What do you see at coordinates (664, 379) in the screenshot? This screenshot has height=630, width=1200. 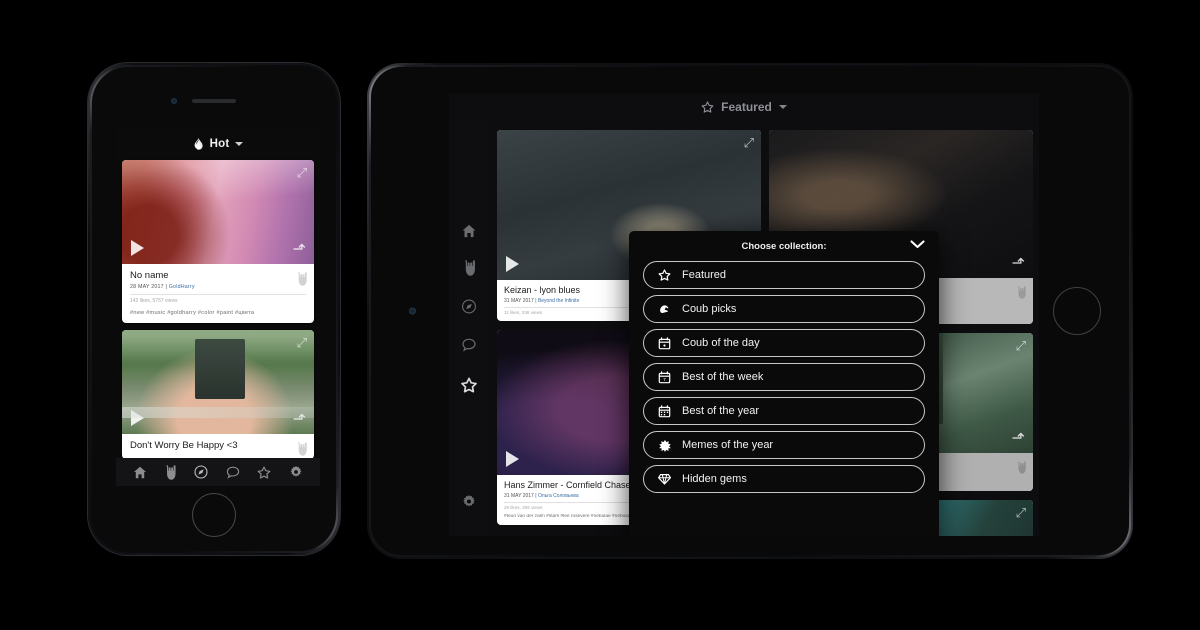 I see `svg-text: 7` at bounding box center [664, 379].